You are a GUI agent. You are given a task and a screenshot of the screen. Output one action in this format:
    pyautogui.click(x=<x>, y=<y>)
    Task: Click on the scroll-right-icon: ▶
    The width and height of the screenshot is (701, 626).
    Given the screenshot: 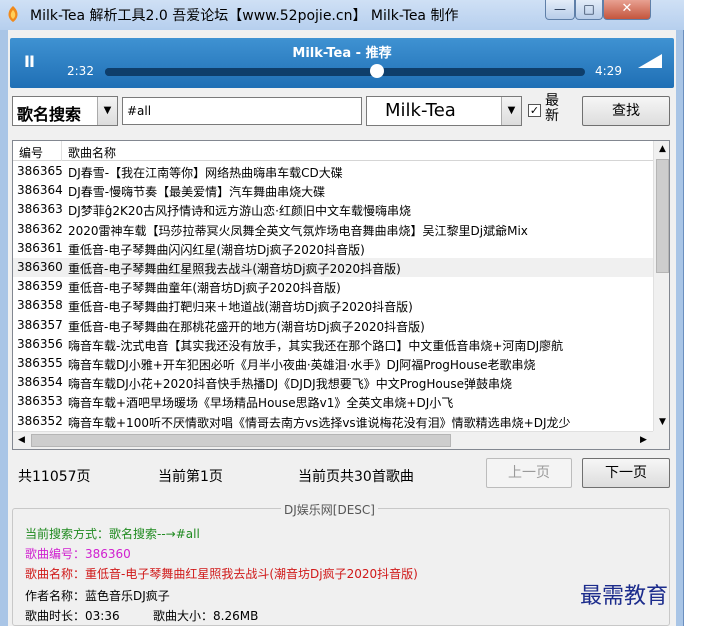 What is the action you would take?
    pyautogui.click(x=643, y=440)
    